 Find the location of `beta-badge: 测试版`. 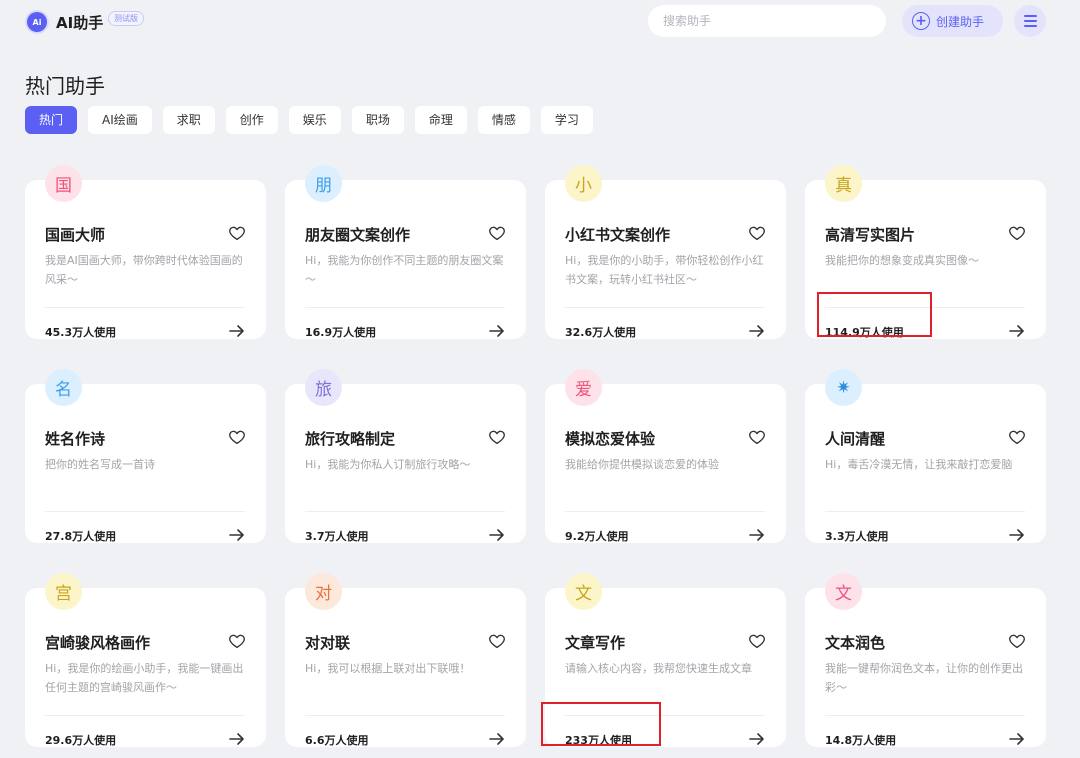

beta-badge: 测试版 is located at coordinates (126, 18).